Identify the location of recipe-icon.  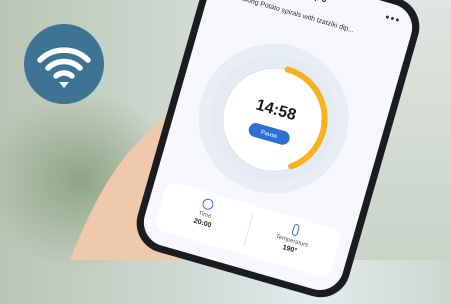
(224, 0).